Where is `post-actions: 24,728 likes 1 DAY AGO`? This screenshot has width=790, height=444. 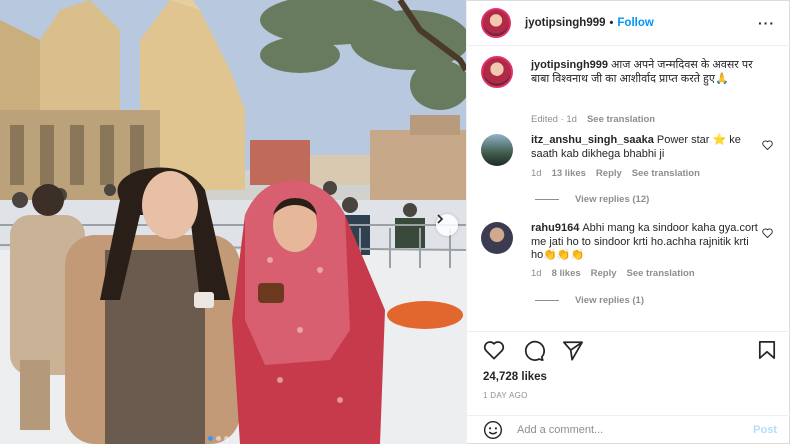
post-actions: 24,728 likes 1 DAY AGO is located at coordinates (628, 371).